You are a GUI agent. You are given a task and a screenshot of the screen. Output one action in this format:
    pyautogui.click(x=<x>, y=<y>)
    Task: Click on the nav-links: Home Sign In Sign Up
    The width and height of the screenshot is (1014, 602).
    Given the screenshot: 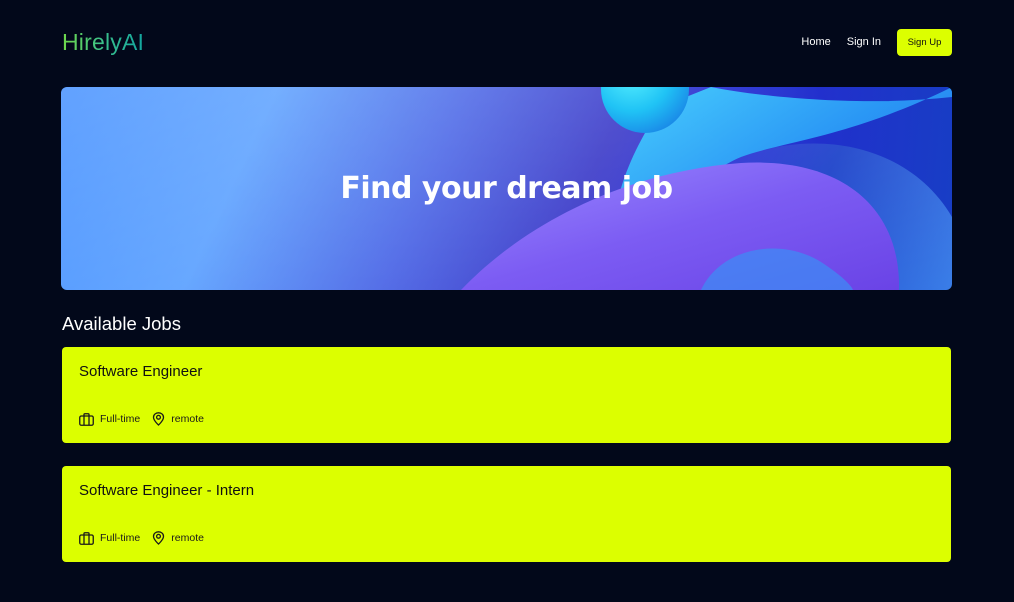 What is the action you would take?
    pyautogui.click(x=876, y=42)
    